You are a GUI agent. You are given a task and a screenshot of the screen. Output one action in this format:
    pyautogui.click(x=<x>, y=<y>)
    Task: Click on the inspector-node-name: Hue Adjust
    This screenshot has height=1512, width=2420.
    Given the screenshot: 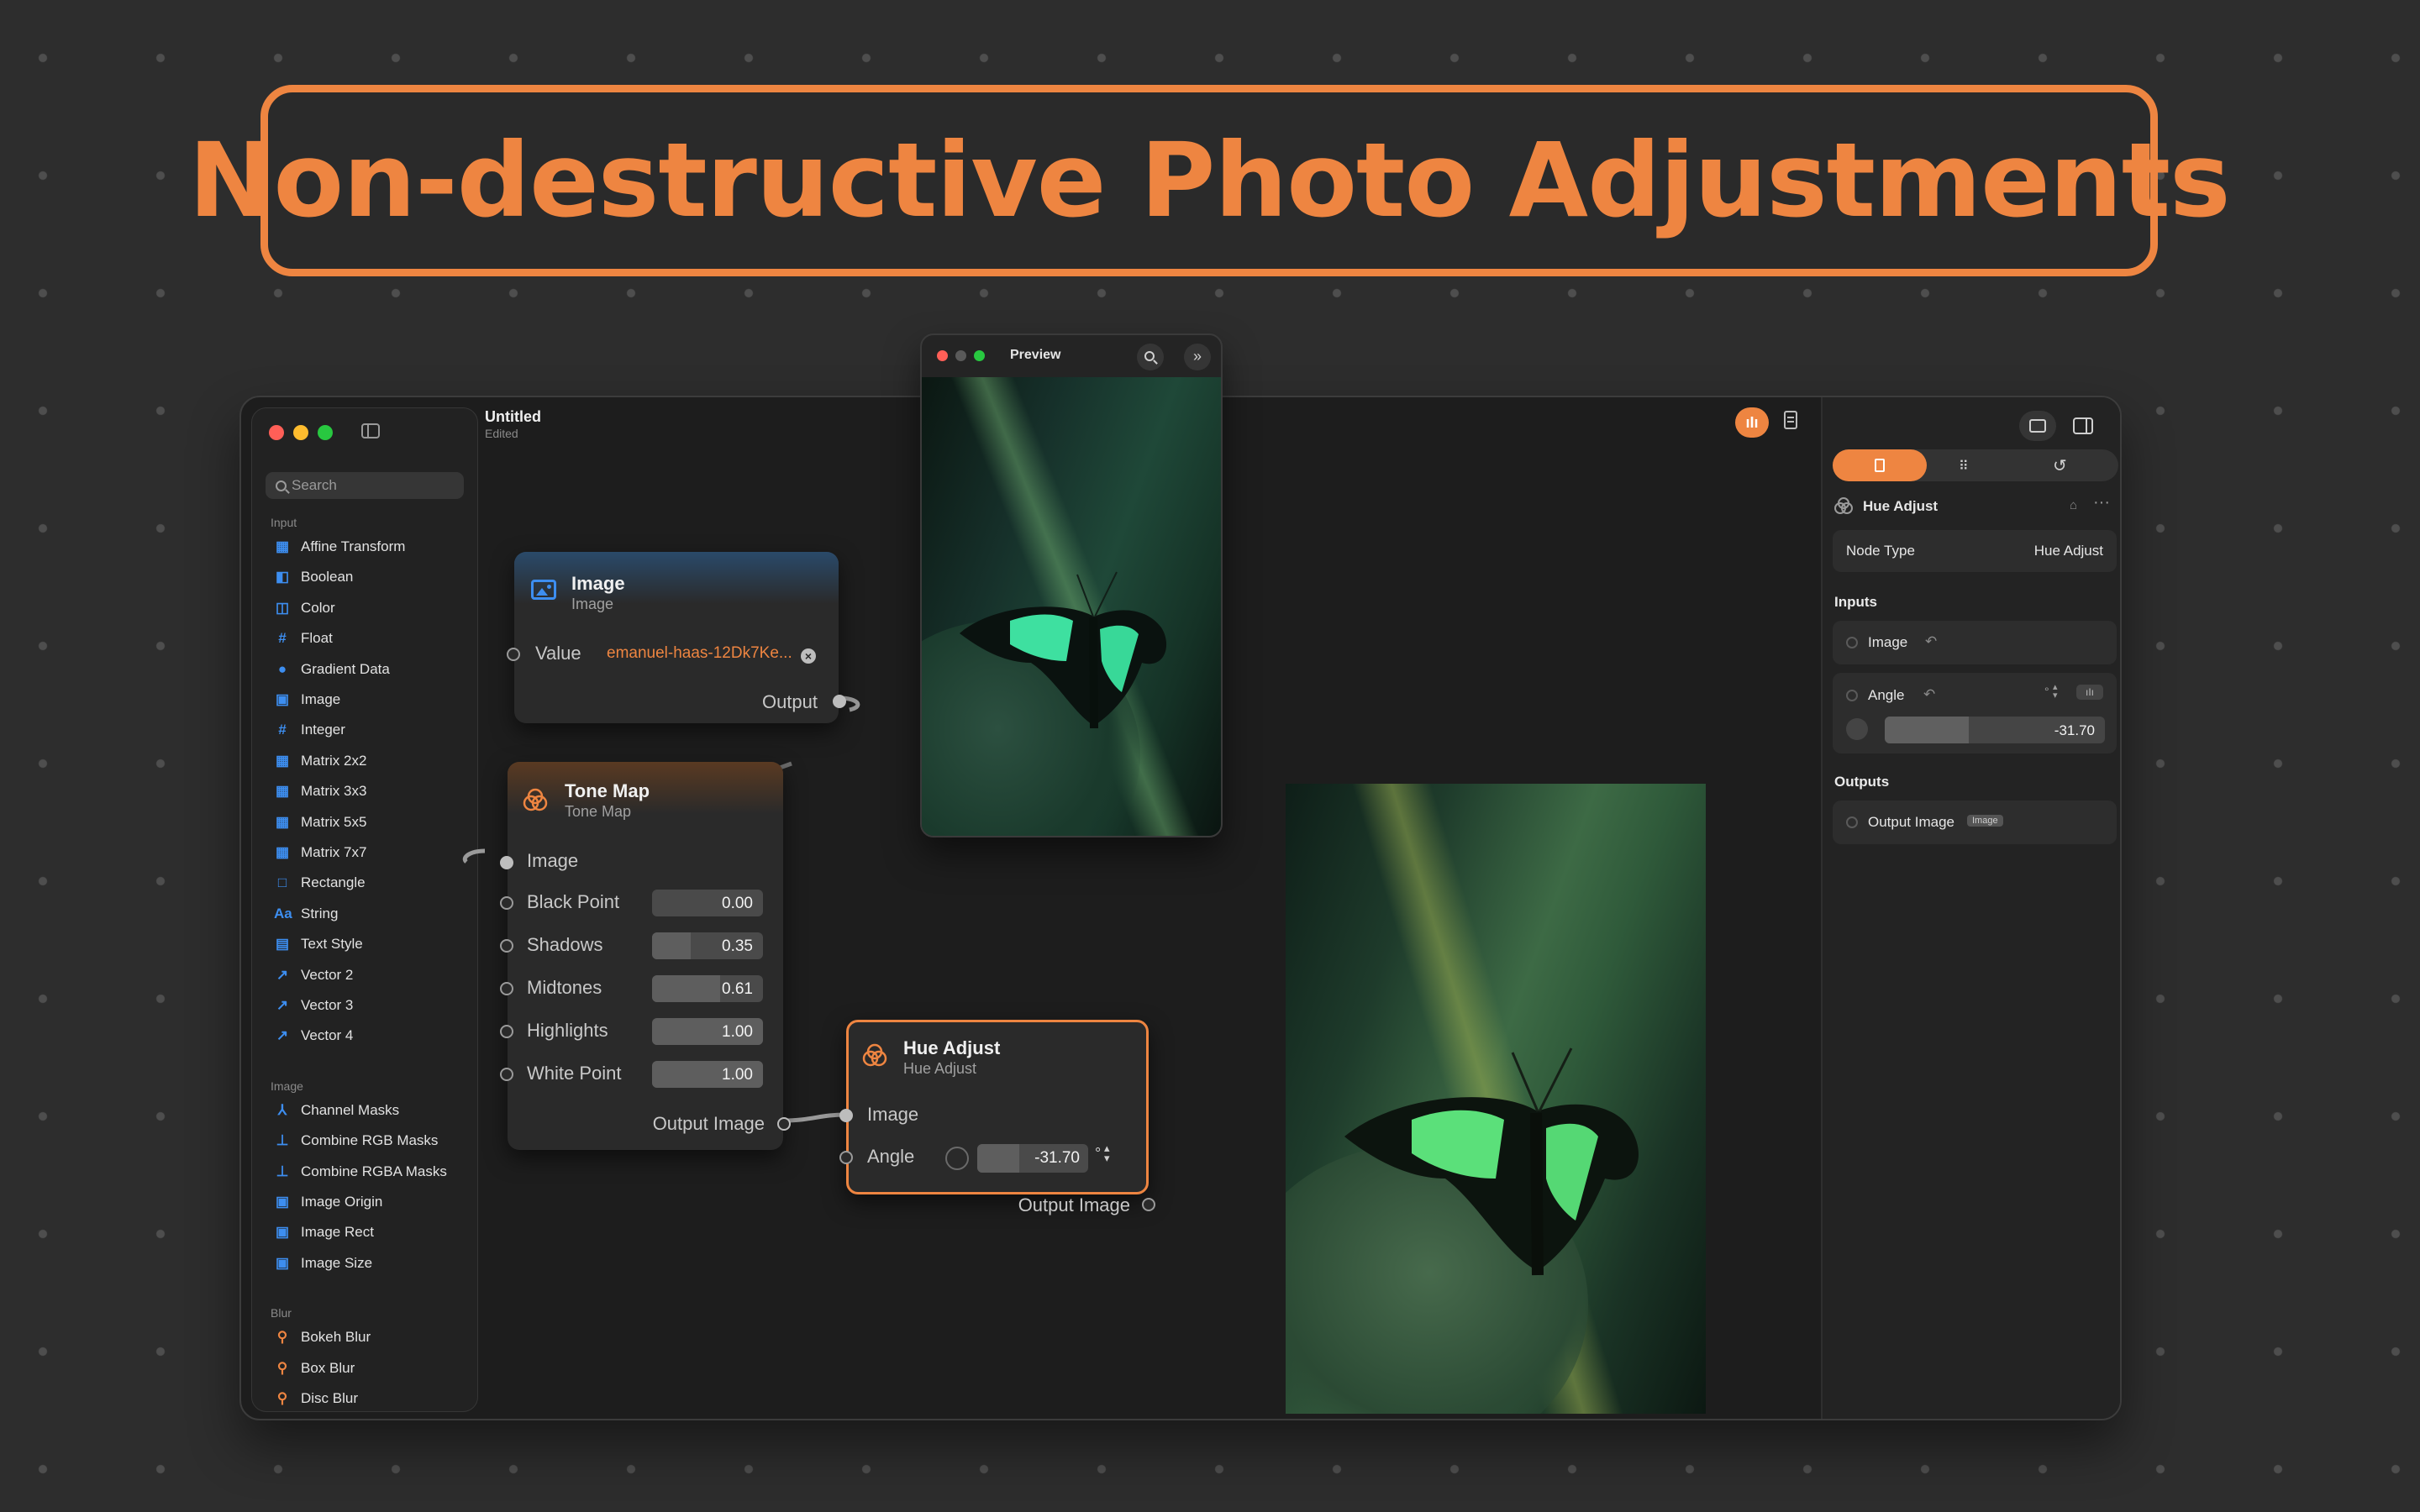 What is the action you would take?
    pyautogui.click(x=1901, y=506)
    